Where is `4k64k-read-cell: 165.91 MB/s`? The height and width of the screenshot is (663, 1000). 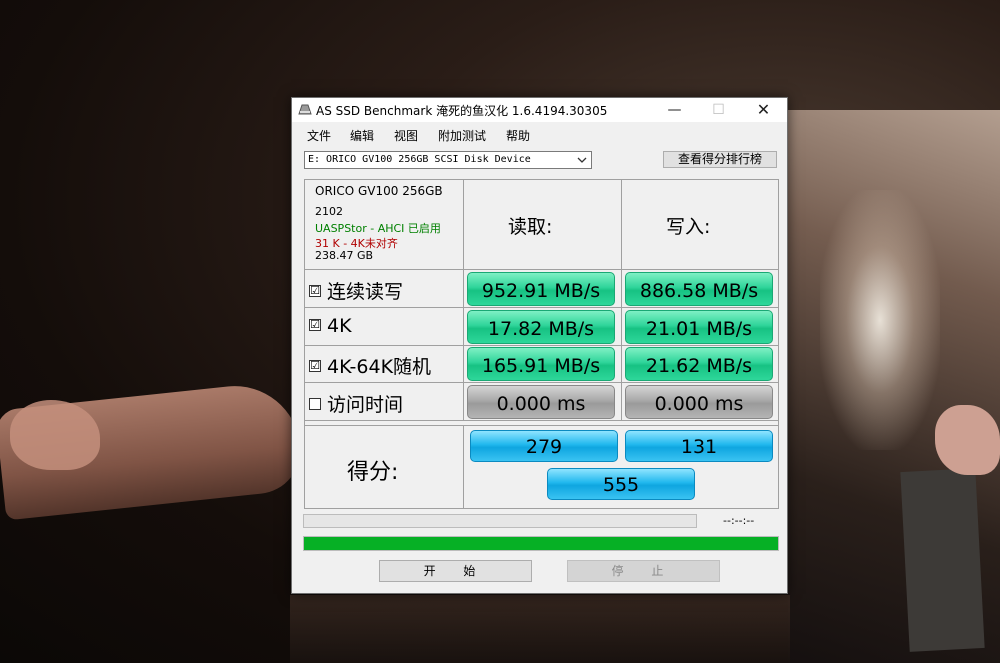 4k64k-read-cell: 165.91 MB/s is located at coordinates (543, 364).